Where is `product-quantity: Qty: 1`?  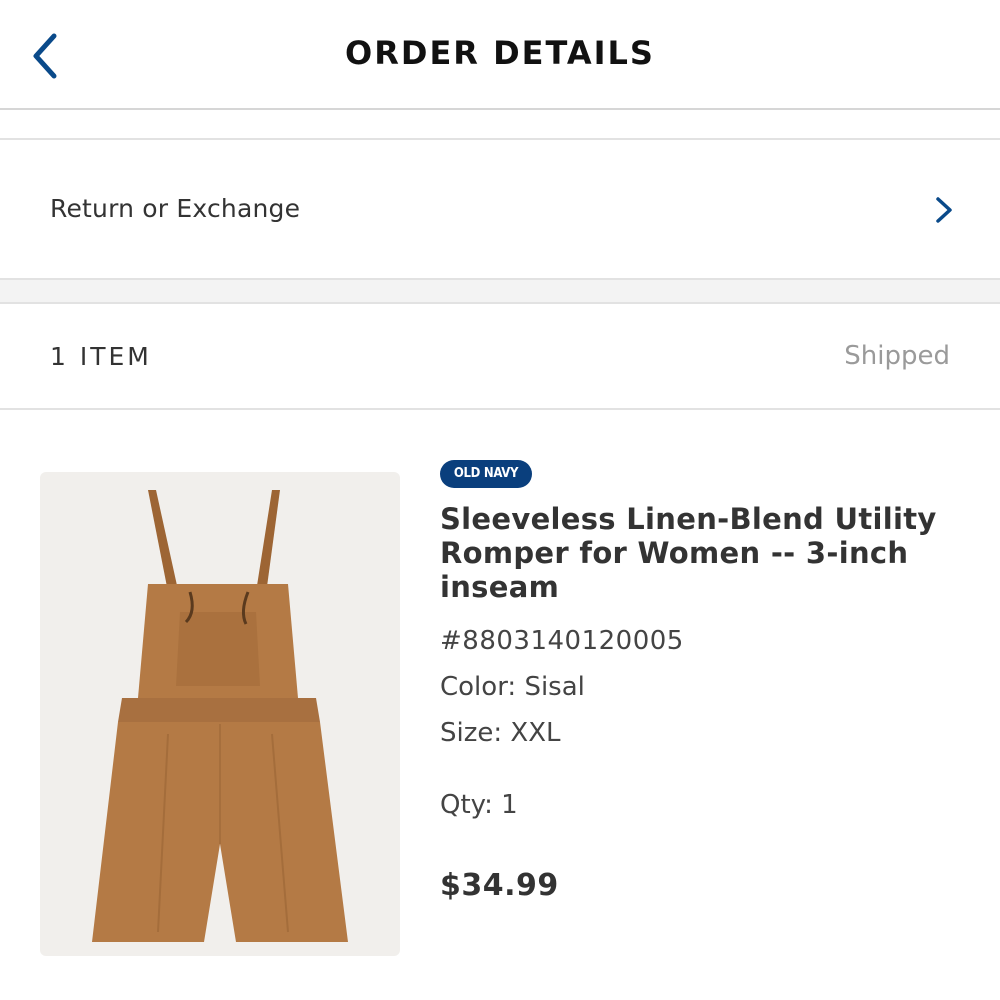 product-quantity: Qty: 1 is located at coordinates (479, 805).